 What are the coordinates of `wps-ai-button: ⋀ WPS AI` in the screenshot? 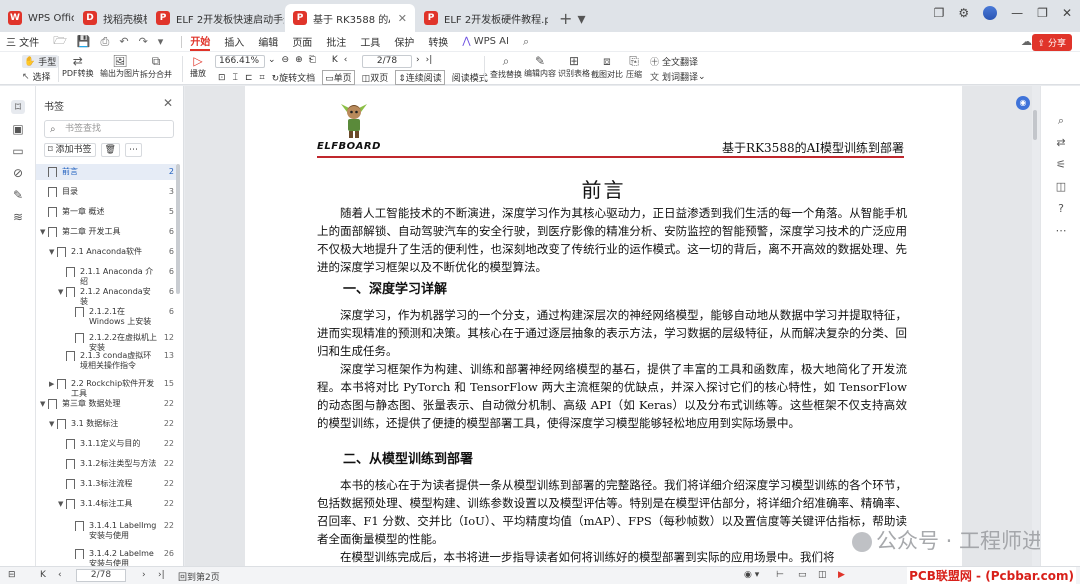 It's located at (485, 41).